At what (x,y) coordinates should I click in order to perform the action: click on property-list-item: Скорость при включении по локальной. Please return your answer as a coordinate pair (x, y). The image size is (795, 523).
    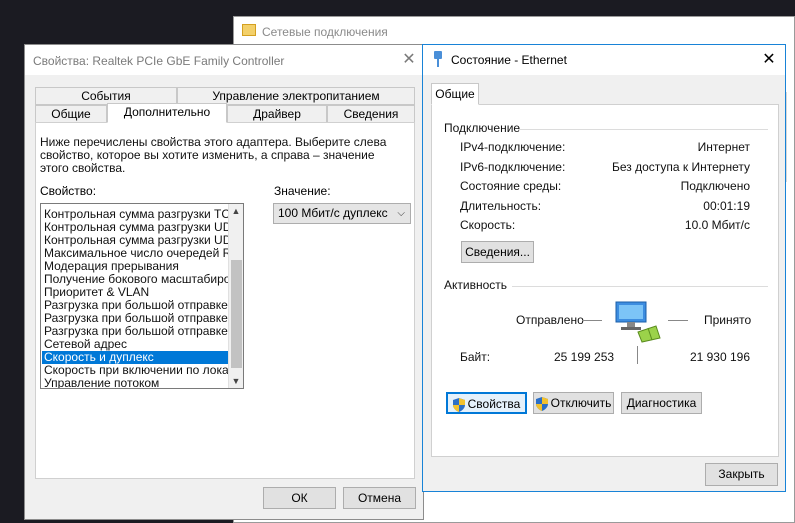
    Looking at the image, I should click on (136, 370).